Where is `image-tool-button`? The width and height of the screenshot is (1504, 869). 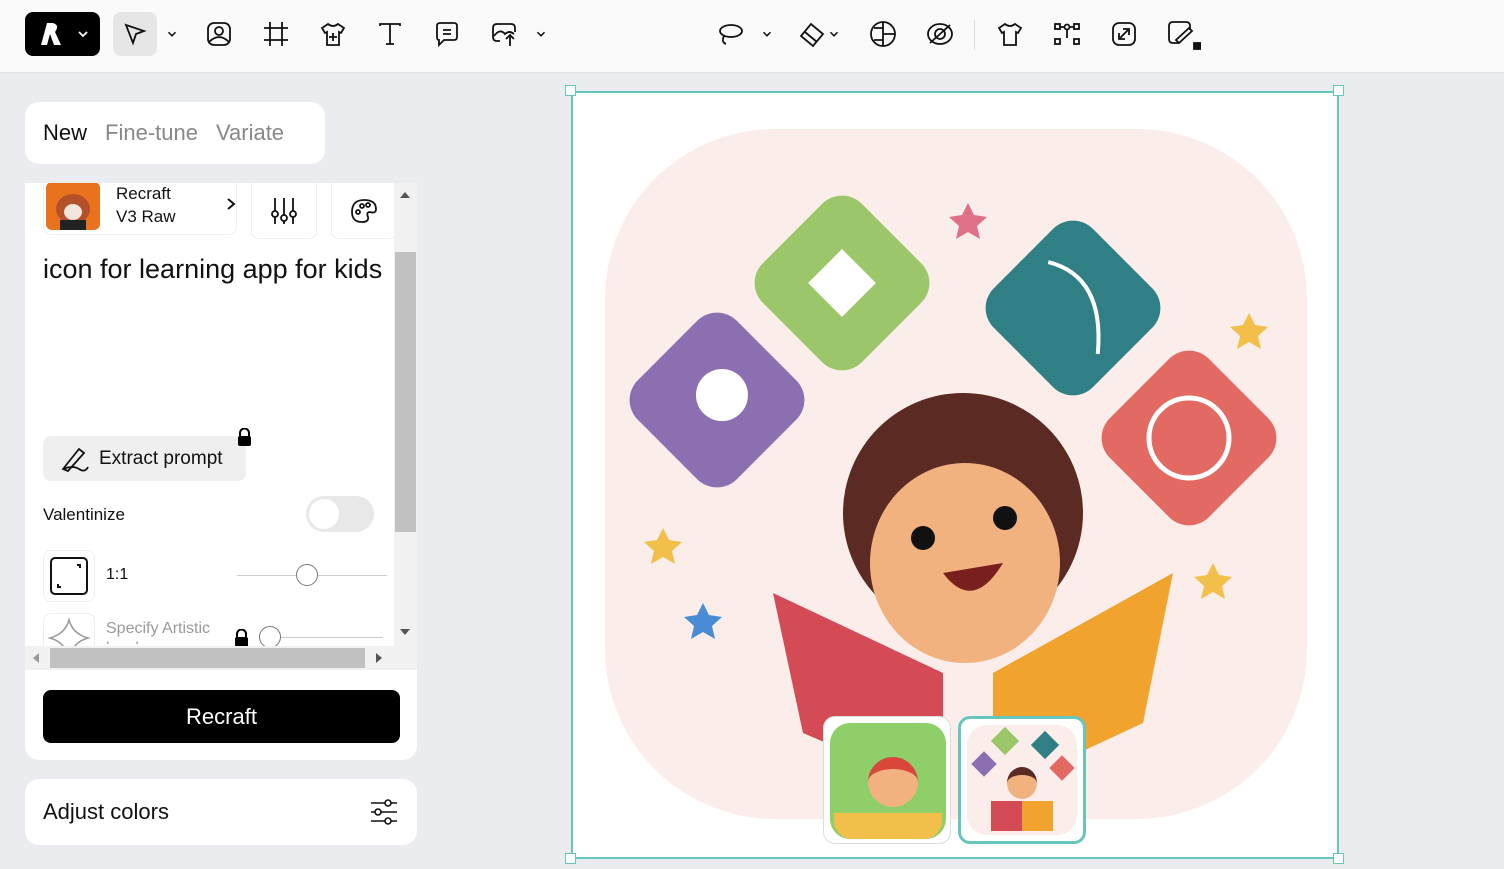 image-tool-button is located at coordinates (219, 34).